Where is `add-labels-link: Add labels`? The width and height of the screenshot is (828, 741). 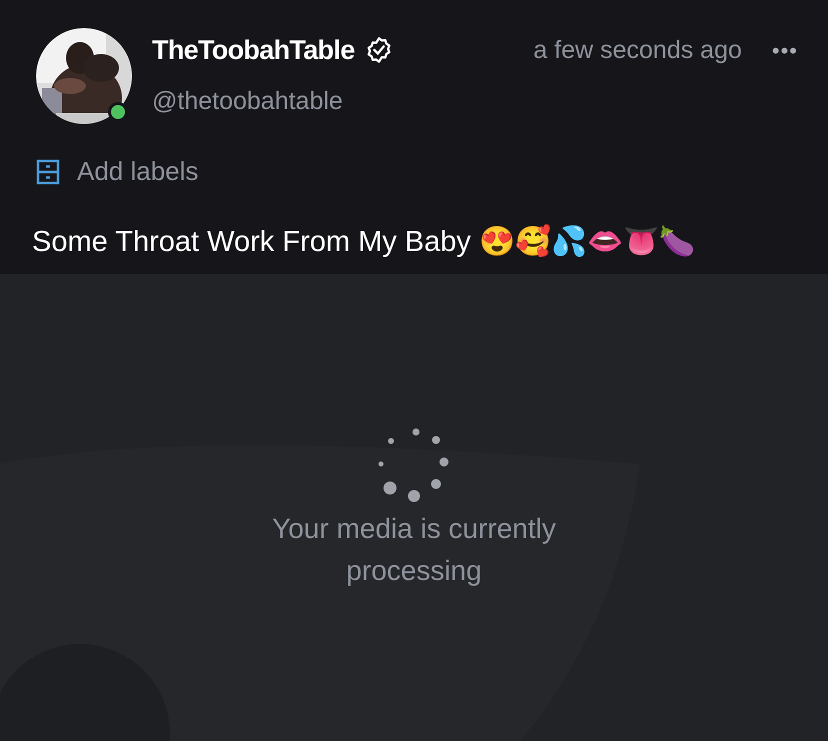
add-labels-link: Add labels is located at coordinates (137, 171).